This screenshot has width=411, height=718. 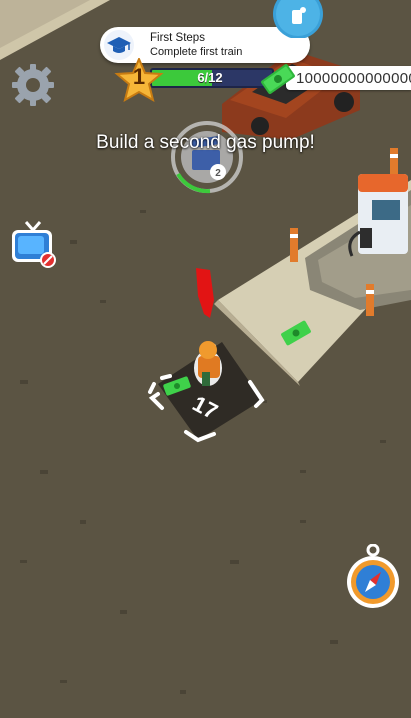 What do you see at coordinates (210, 77) in the screenshot?
I see `xp-progress-text: 6/12` at bounding box center [210, 77].